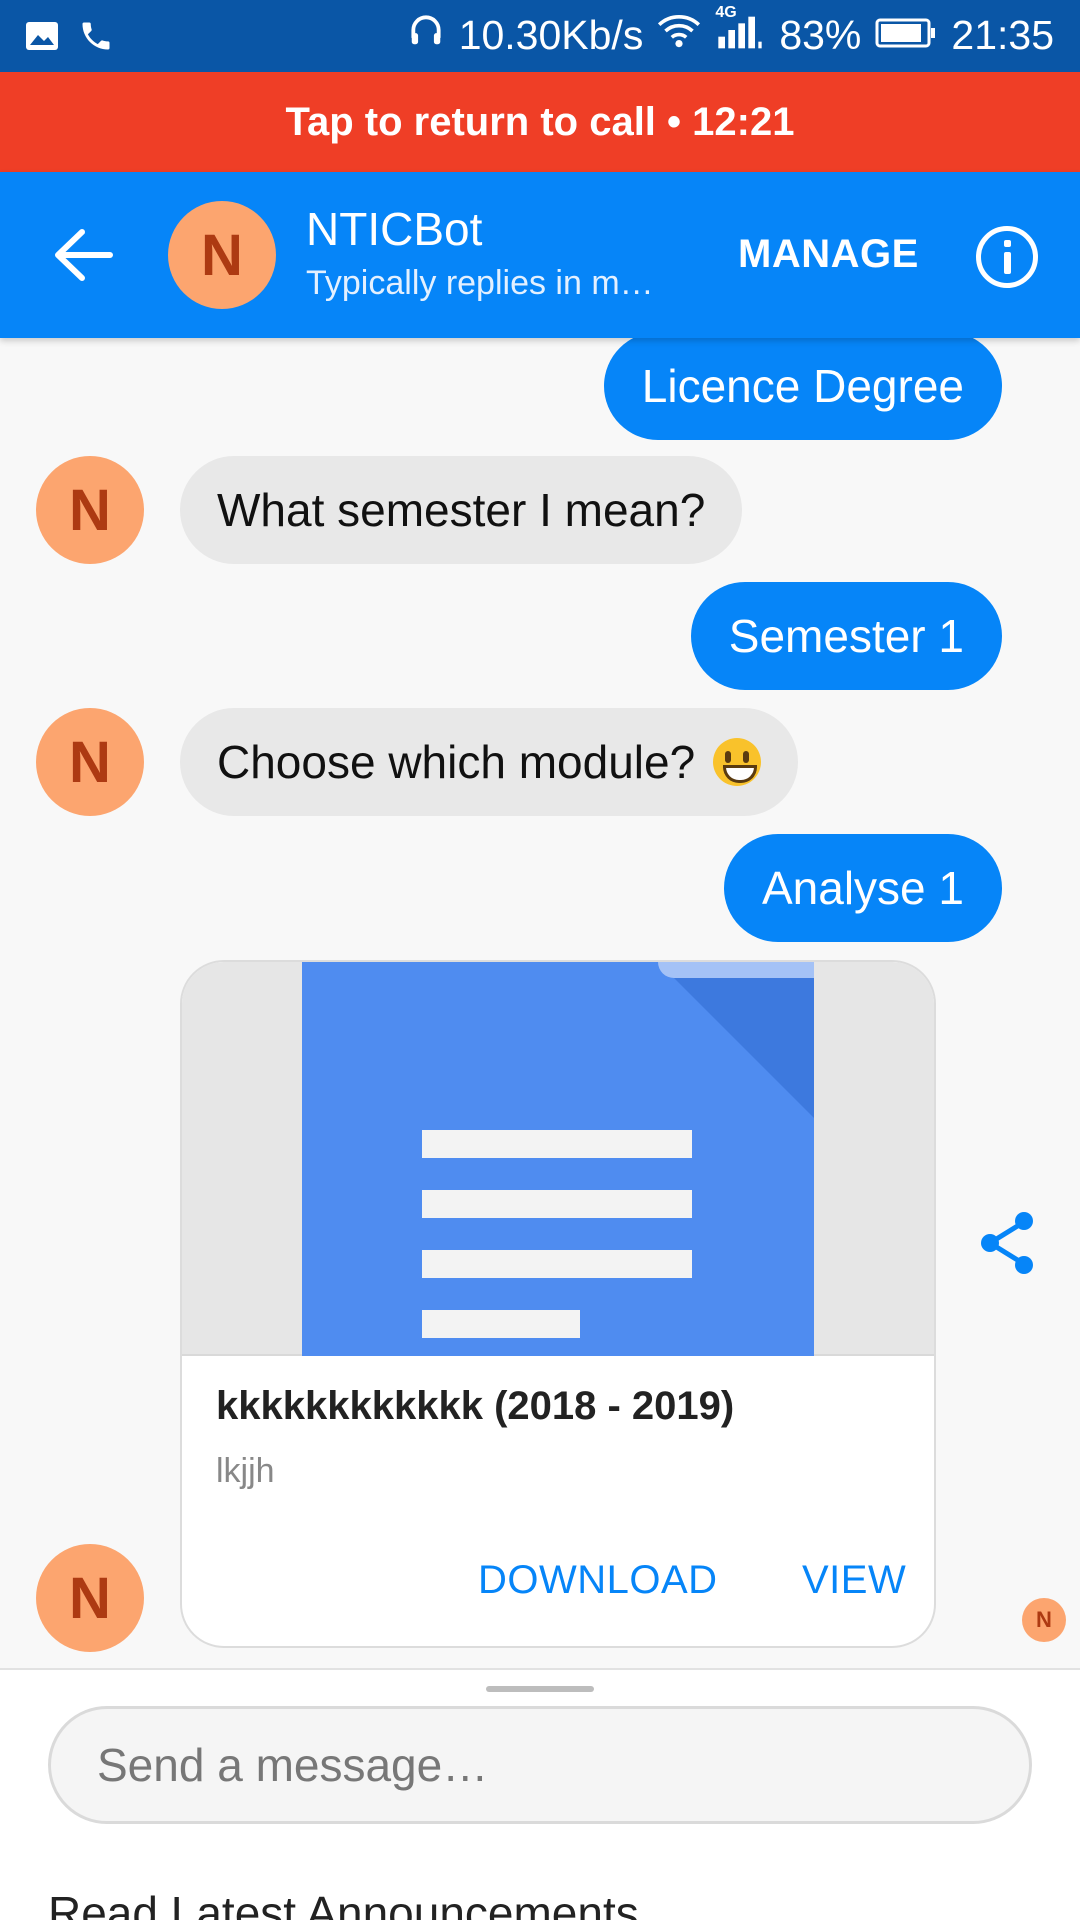 The image size is (1080, 1920). Describe the element at coordinates (475, 1406) in the screenshot. I see `file-title: kkkkkkkkkkkk (2018 - 2019)` at that location.